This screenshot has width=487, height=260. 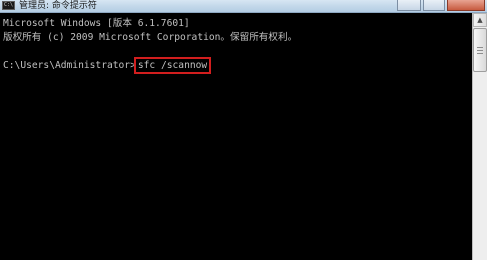 What do you see at coordinates (172, 65) in the screenshot?
I see `highlighted-command: sfc /scannow` at bounding box center [172, 65].